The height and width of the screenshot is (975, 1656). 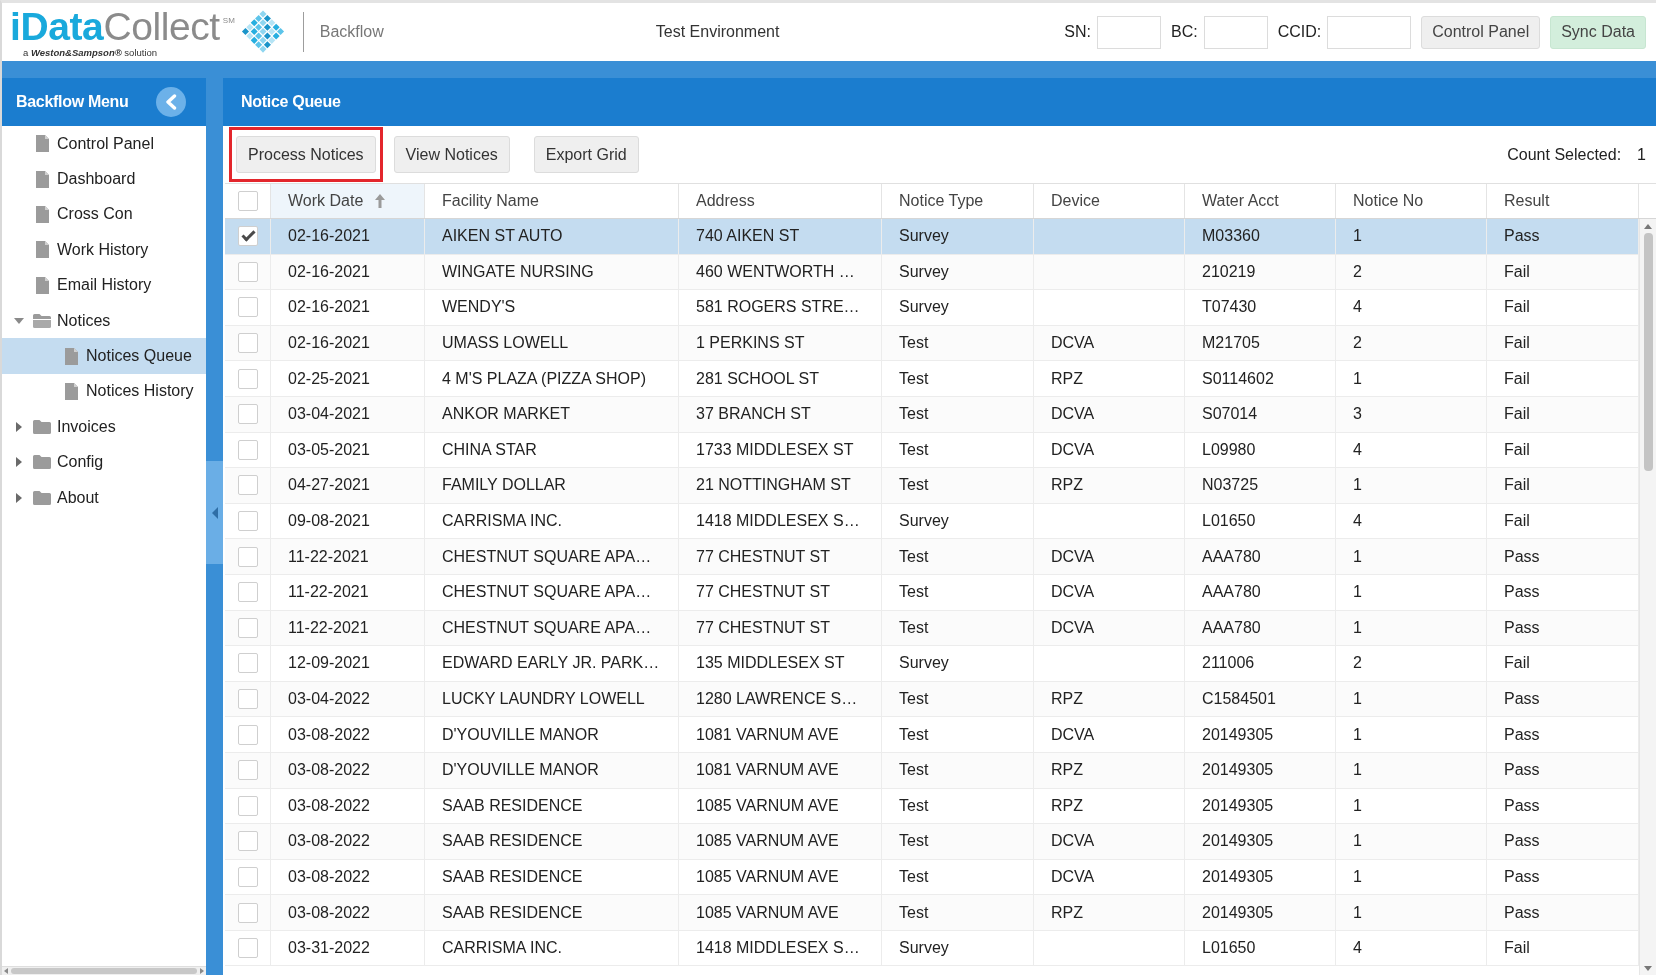 What do you see at coordinates (1411, 521) in the screenshot?
I see `table-cell: 4` at bounding box center [1411, 521].